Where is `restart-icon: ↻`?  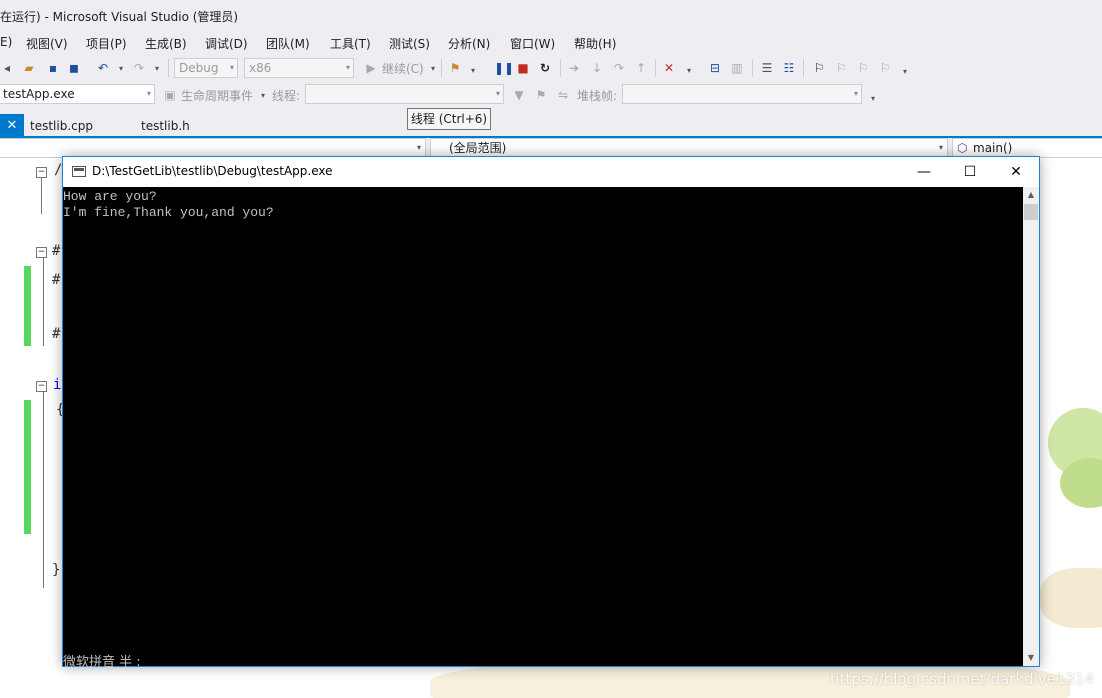
restart-icon: ↻ is located at coordinates (545, 68).